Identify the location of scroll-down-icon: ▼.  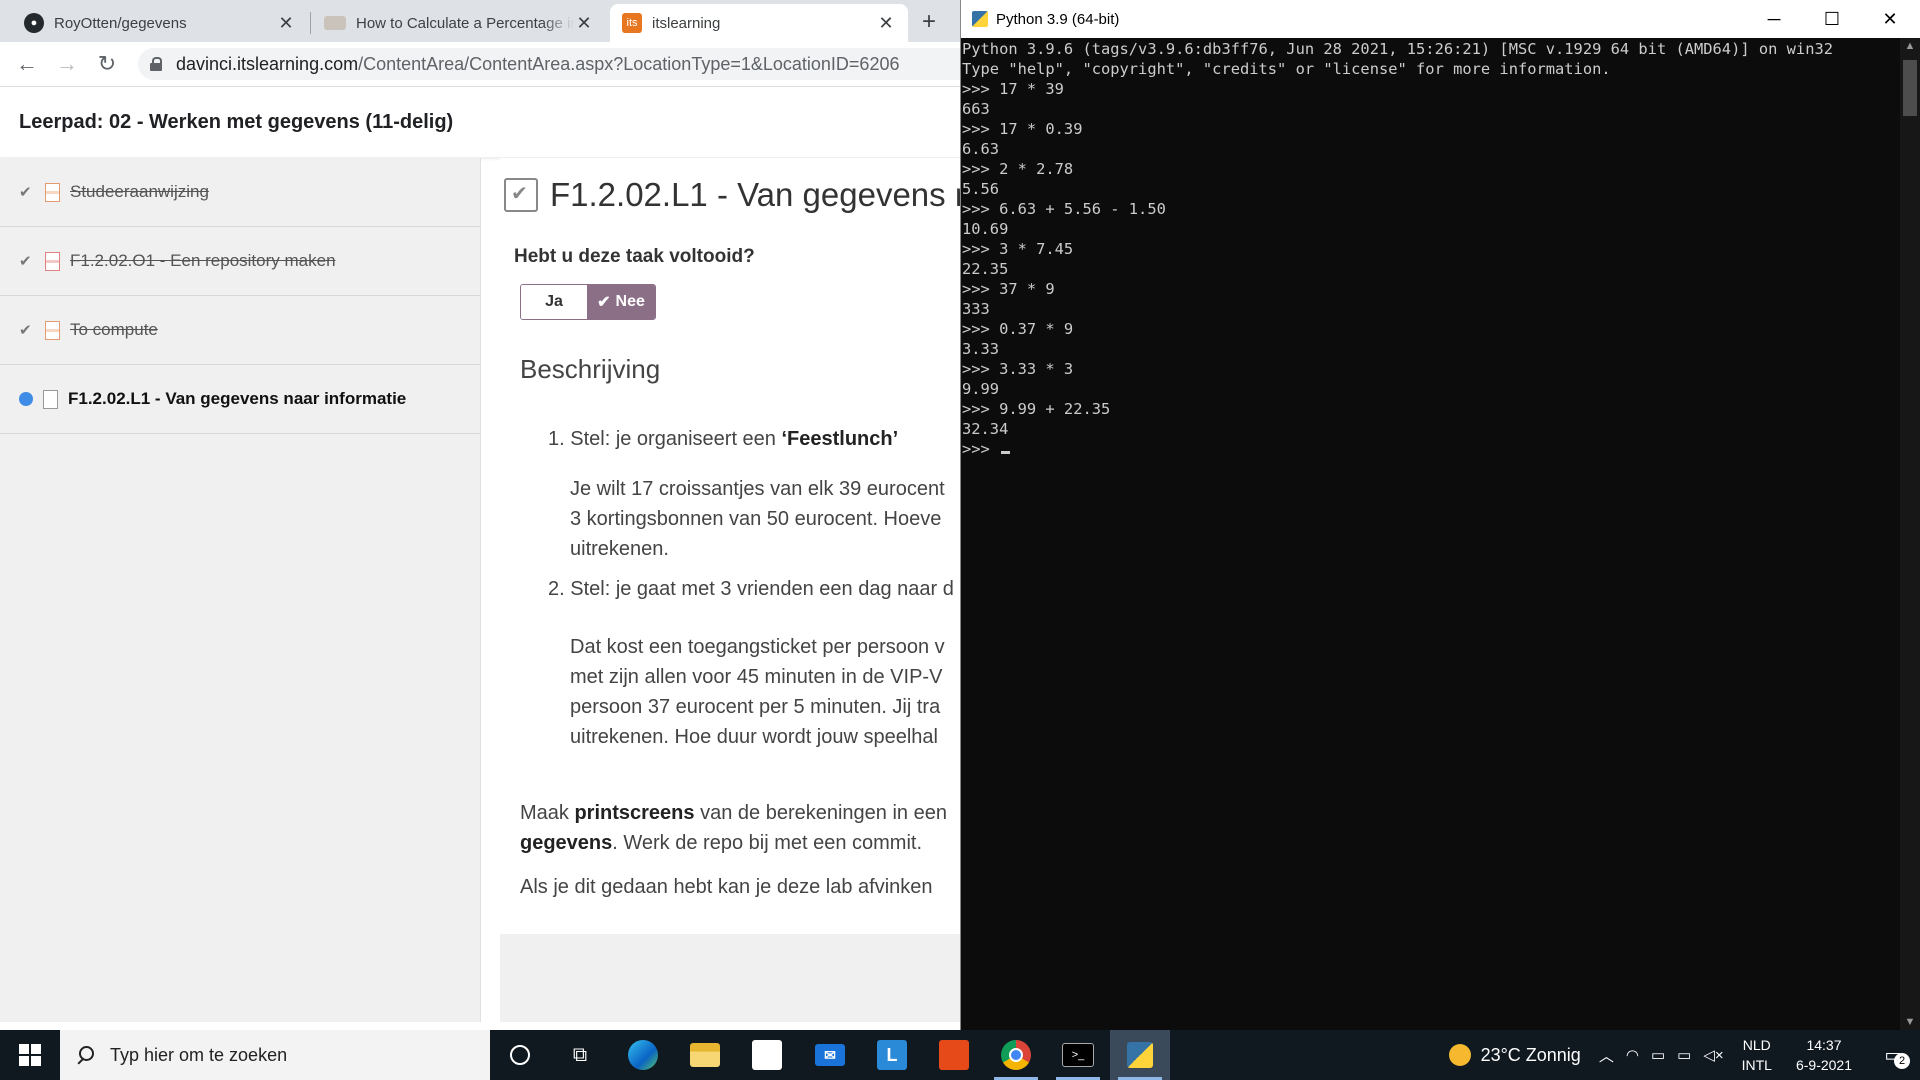
(1910, 1022).